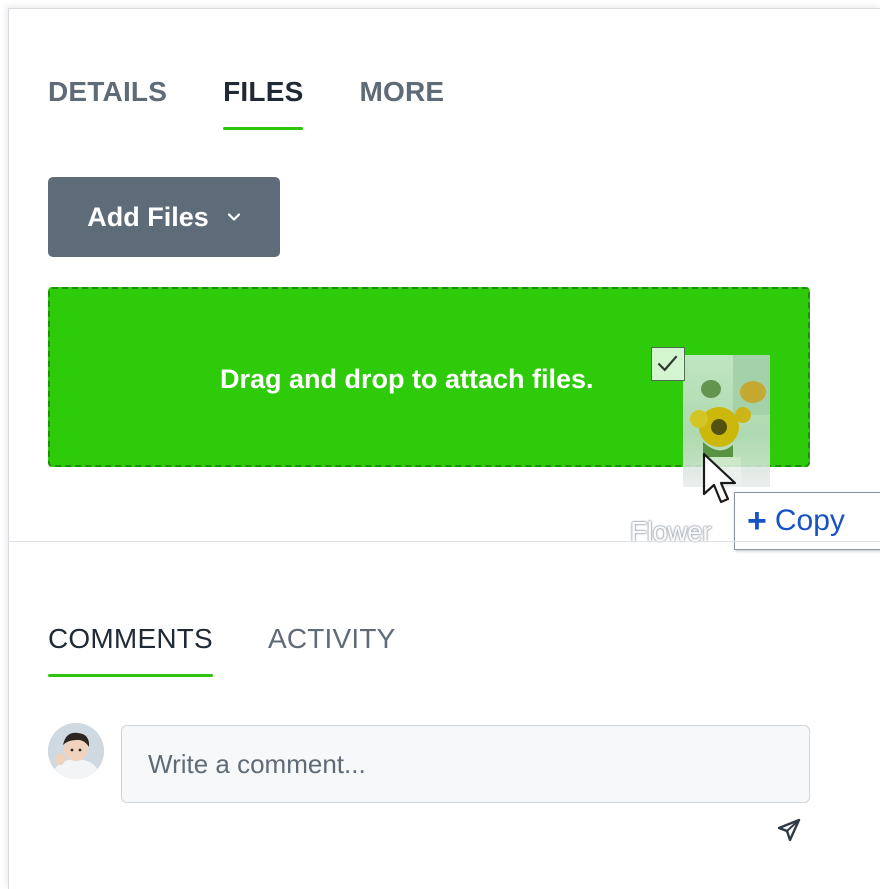 This screenshot has width=880, height=889. What do you see at coordinates (263, 103) in the screenshot?
I see `tab-files: FILES` at bounding box center [263, 103].